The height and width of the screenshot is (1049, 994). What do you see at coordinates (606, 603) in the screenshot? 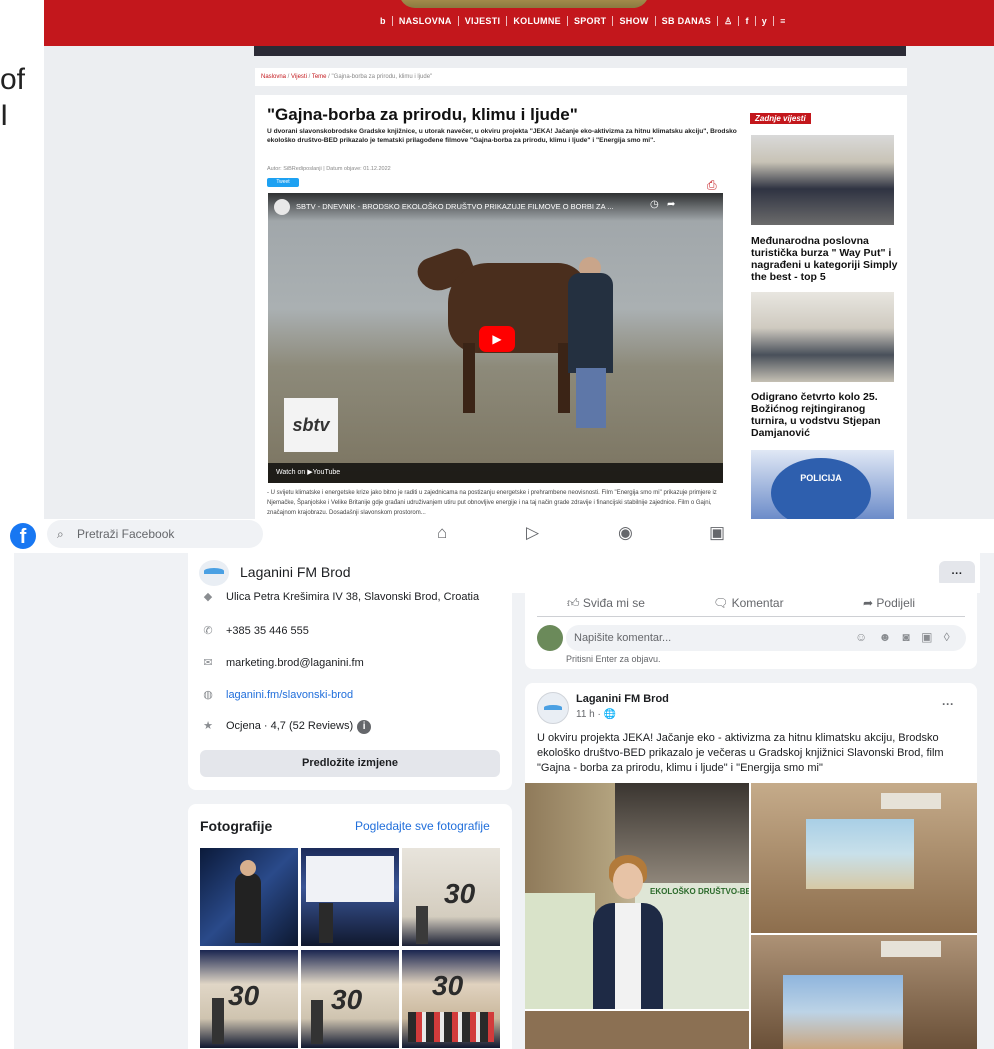
I see `like-button: 👍︎ Sviđa mi se` at bounding box center [606, 603].